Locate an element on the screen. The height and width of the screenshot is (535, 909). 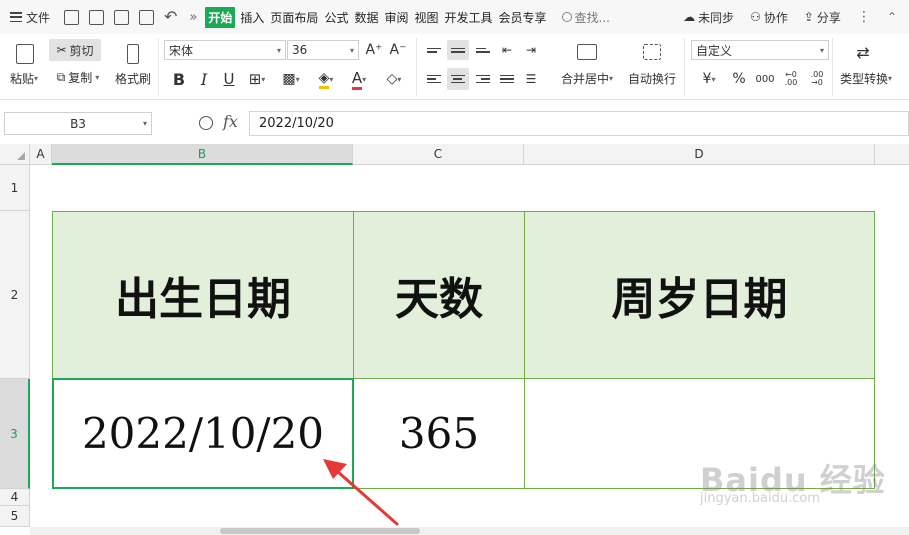
save-icon is located at coordinates (72, 17).